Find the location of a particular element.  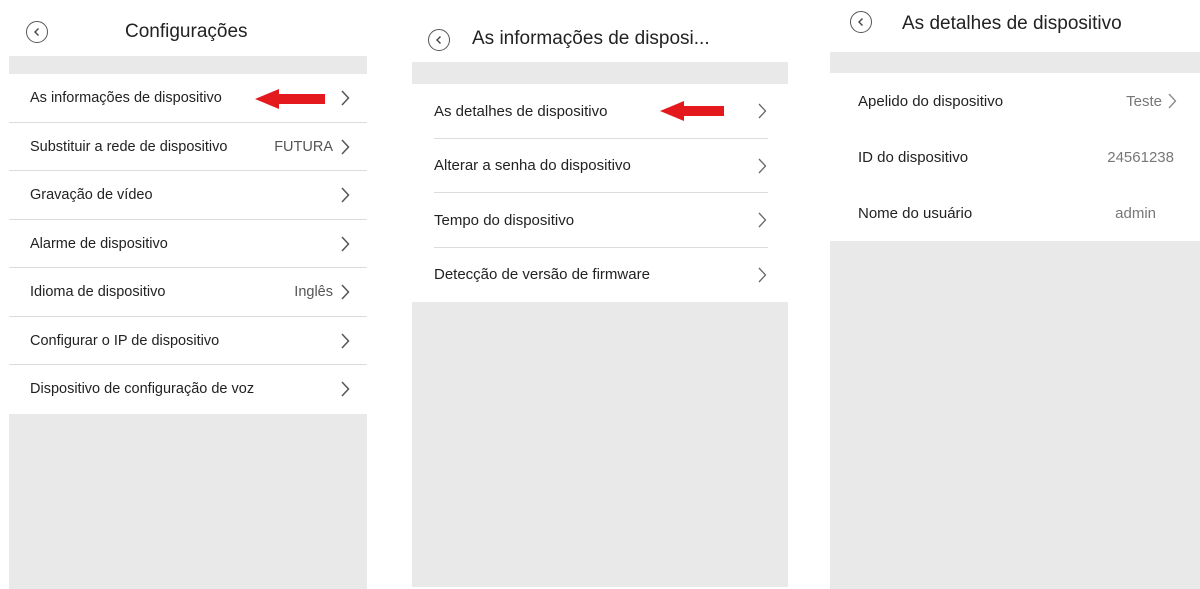

list-item-label: As detalhes de dispositivo is located at coordinates (521, 111).